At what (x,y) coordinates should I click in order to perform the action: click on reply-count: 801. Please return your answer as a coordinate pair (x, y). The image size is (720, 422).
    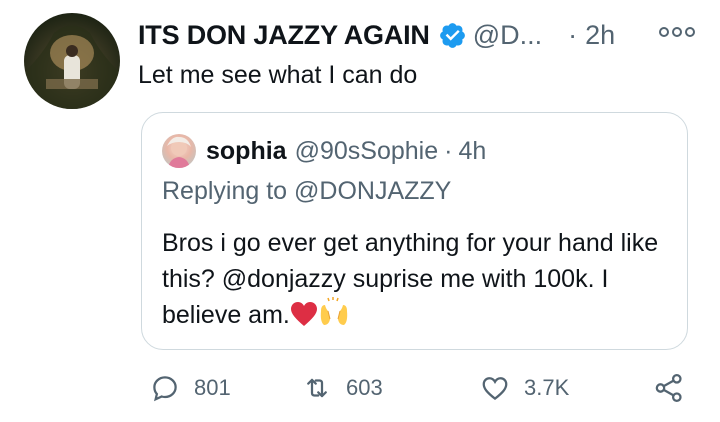
    Looking at the image, I should click on (212, 387).